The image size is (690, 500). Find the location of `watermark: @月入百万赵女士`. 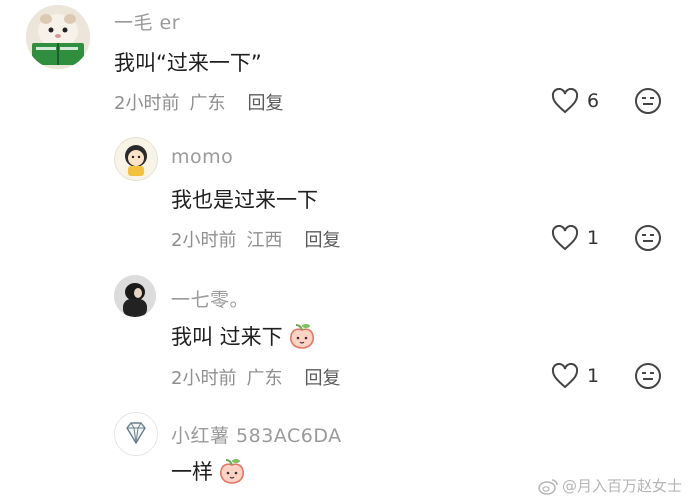

watermark: @月入百万赵女士 is located at coordinates (609, 485).